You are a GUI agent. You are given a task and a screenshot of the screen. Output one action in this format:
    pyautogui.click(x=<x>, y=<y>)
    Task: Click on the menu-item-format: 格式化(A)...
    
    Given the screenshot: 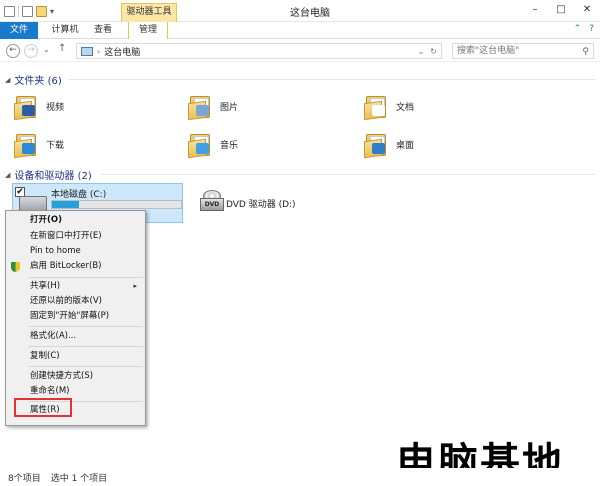 What is the action you would take?
    pyautogui.click(x=75, y=336)
    